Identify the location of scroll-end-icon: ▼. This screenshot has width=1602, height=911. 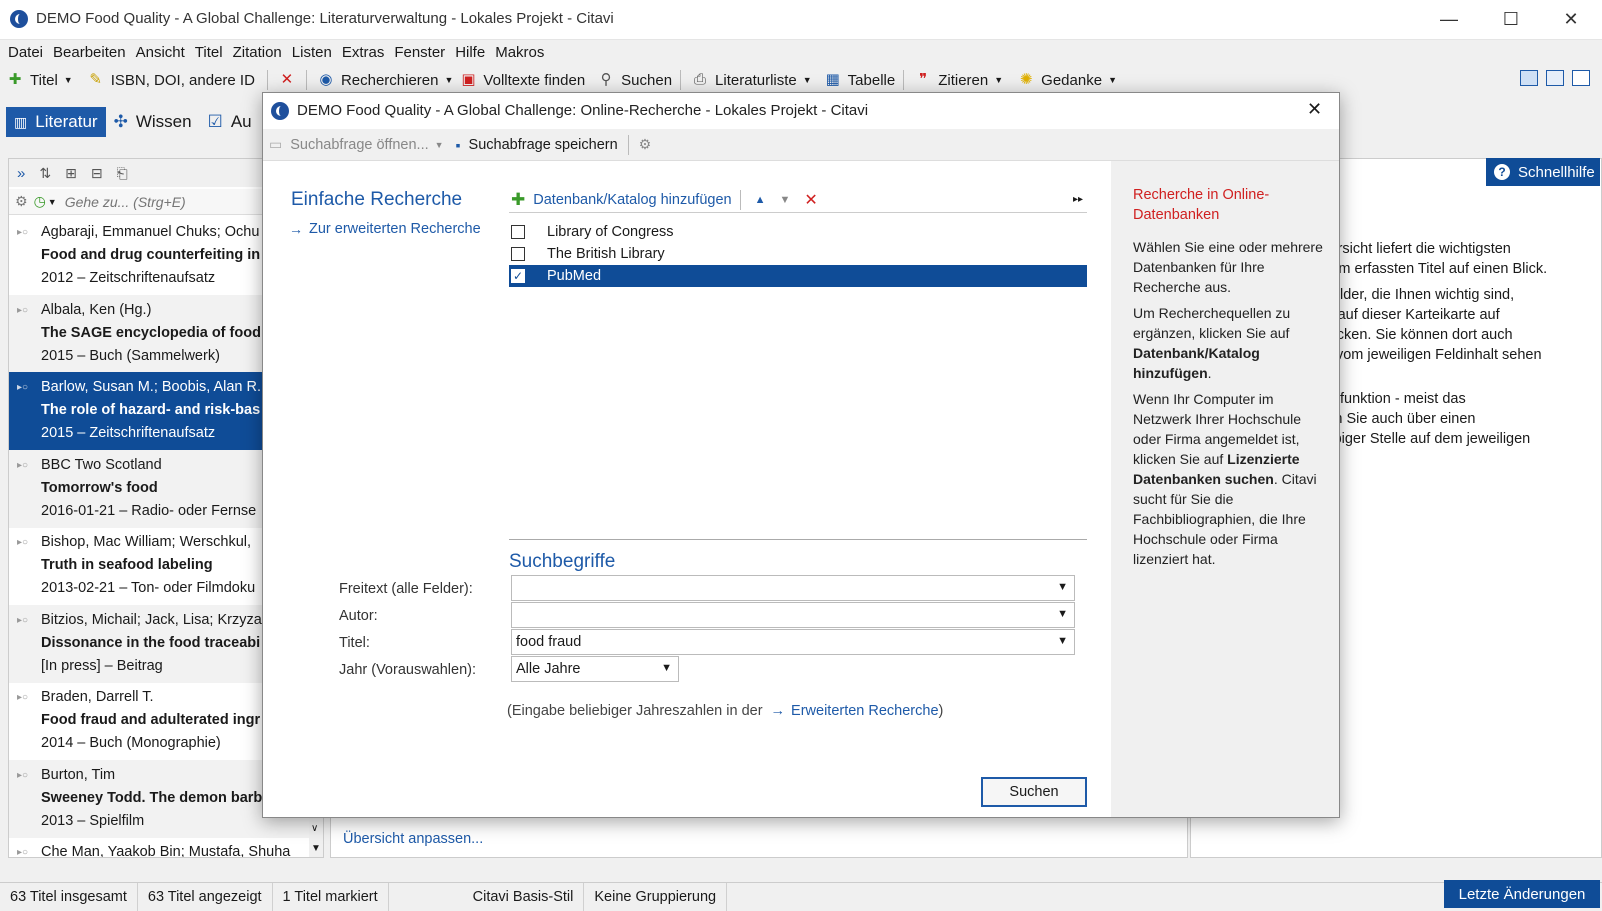
(316, 848).